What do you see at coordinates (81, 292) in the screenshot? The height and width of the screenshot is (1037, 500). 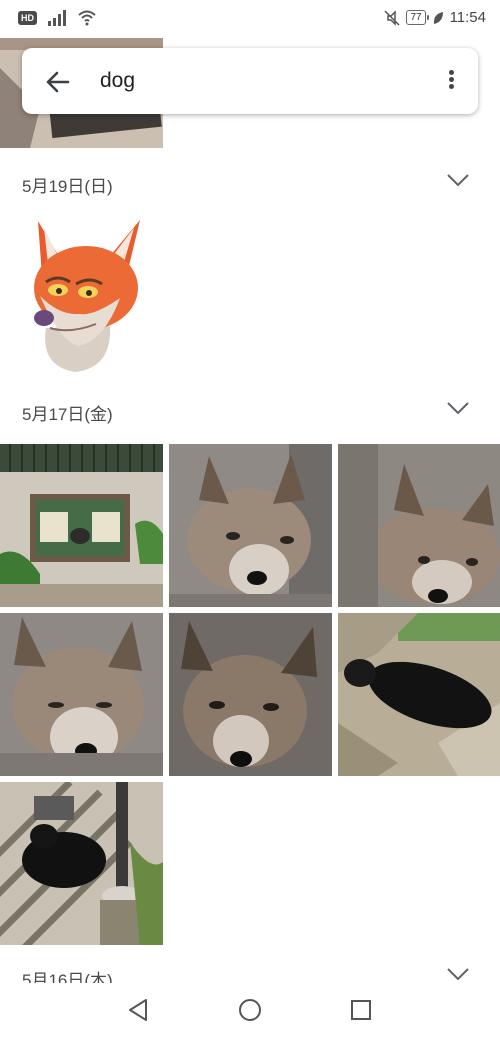 I see `photo-thumbnail-fox-mask` at bounding box center [81, 292].